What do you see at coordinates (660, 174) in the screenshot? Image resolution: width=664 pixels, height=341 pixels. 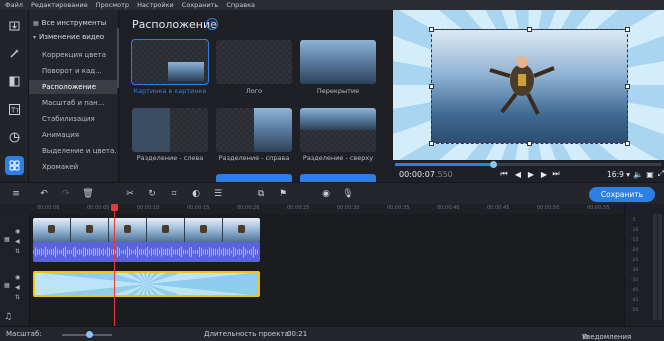 I see `fullscreen-icon: ⤢` at bounding box center [660, 174].